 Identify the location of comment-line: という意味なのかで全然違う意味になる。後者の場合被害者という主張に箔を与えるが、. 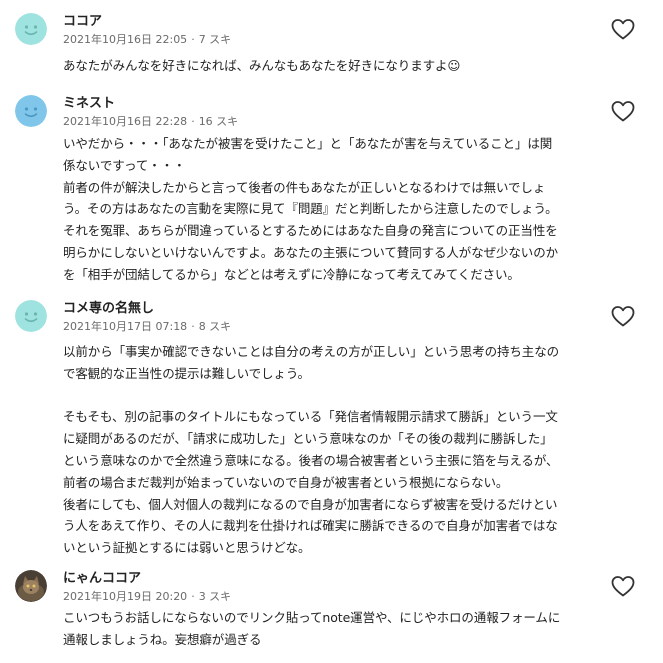
(311, 460).